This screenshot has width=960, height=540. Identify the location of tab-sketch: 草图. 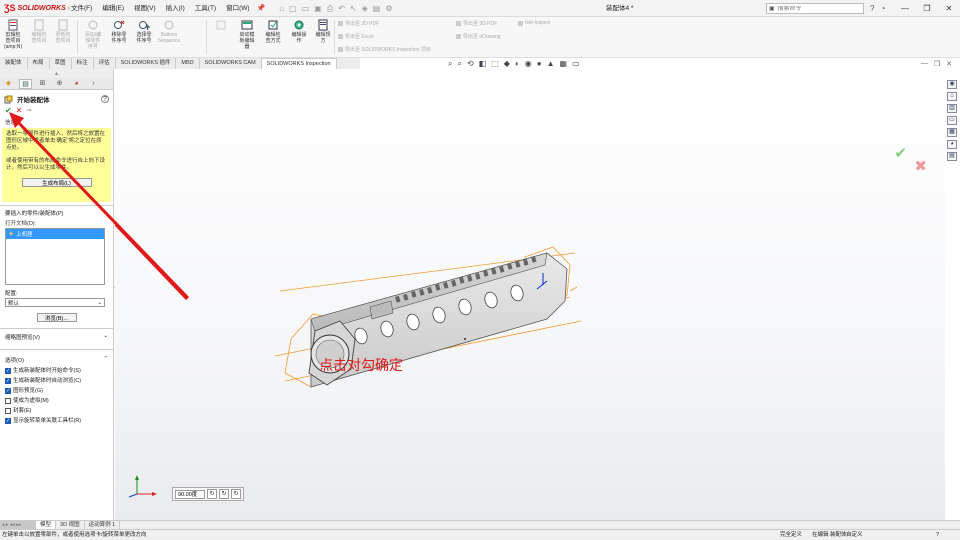
(61, 63).